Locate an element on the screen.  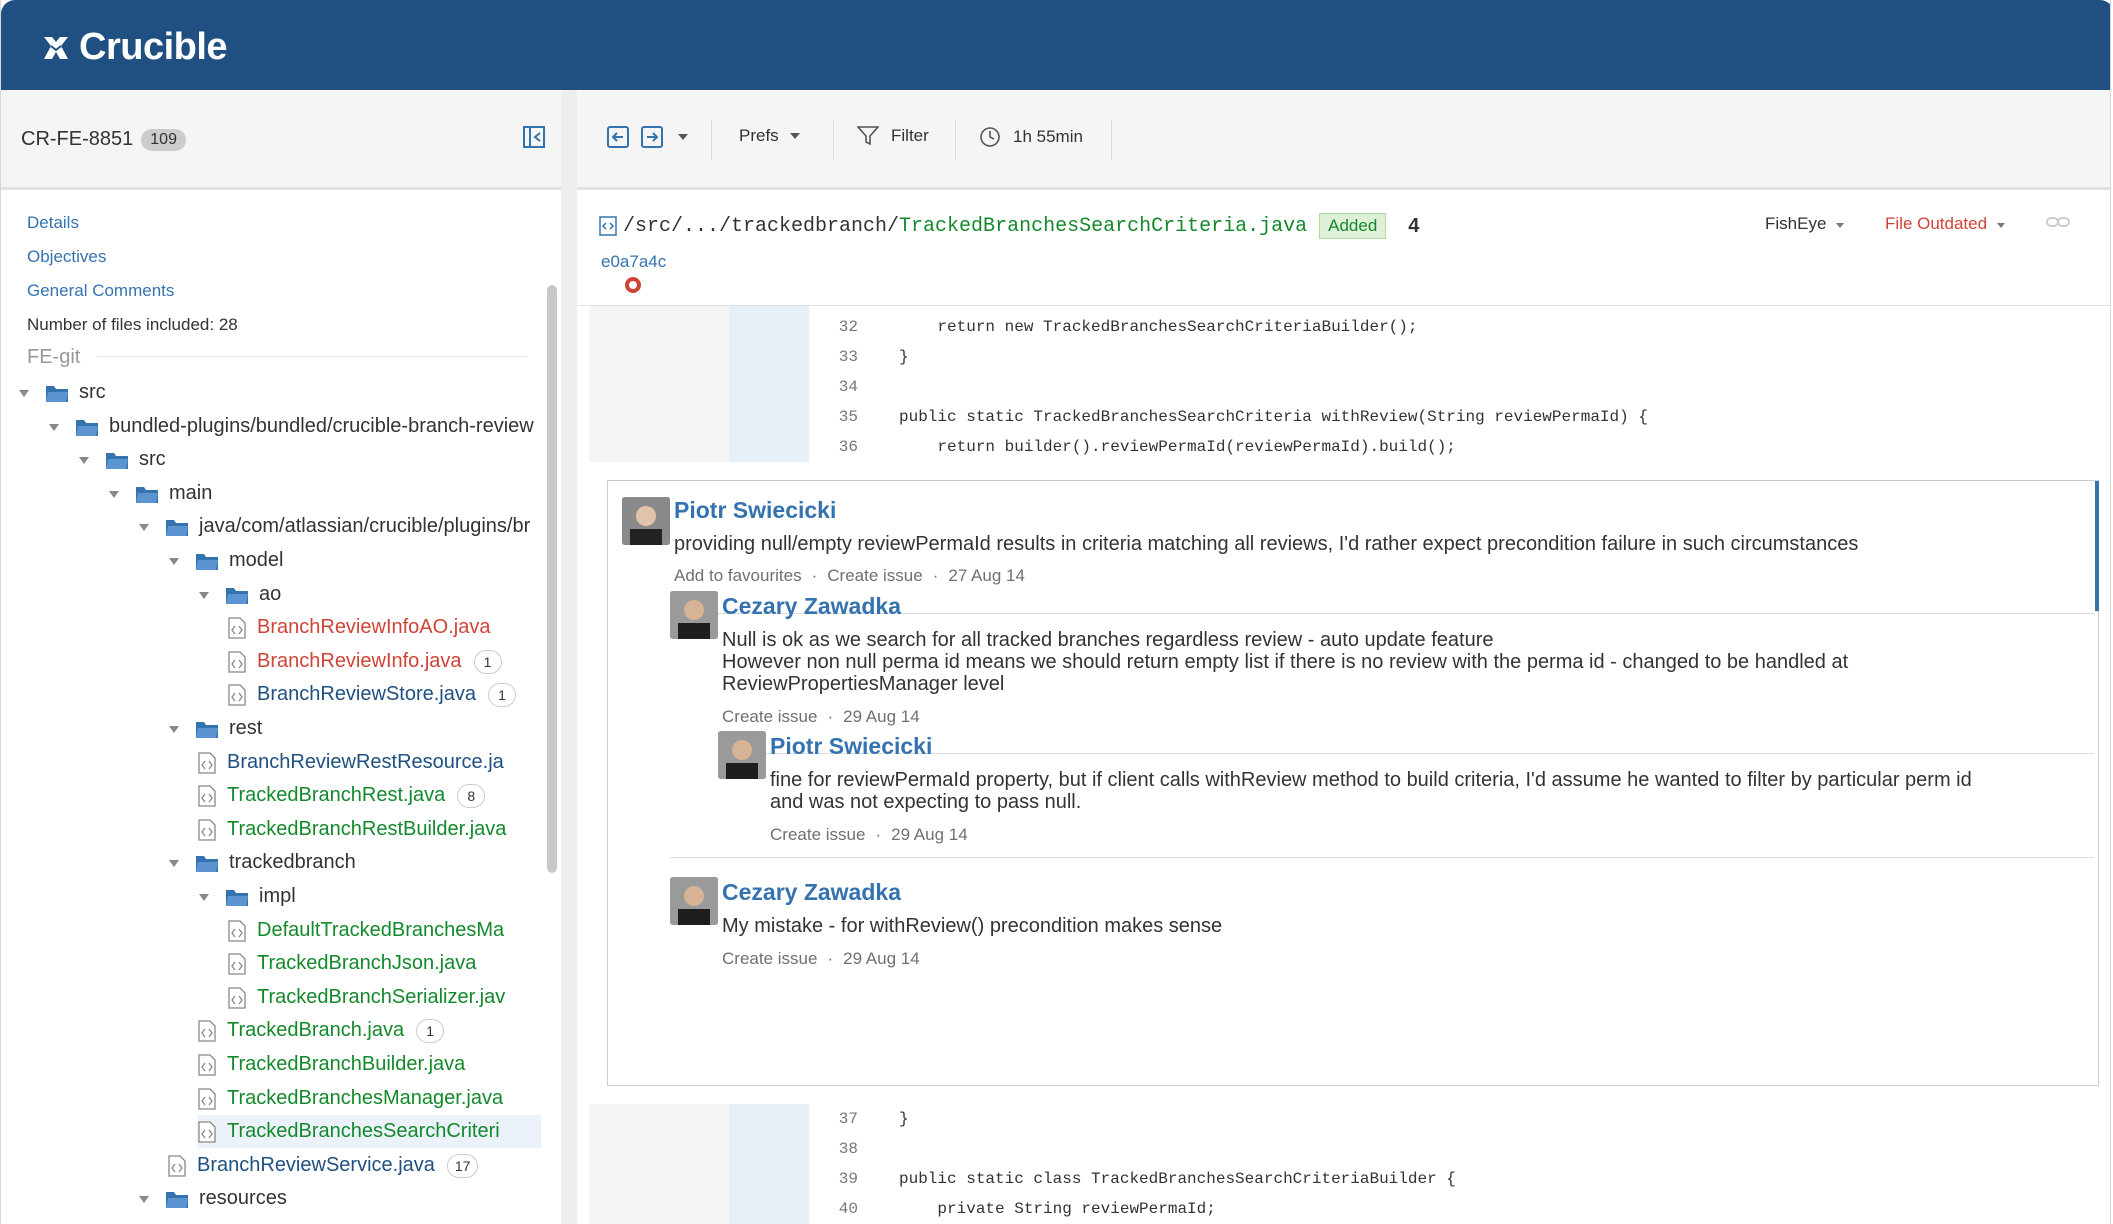
line-number: 35 is located at coordinates (836, 417).